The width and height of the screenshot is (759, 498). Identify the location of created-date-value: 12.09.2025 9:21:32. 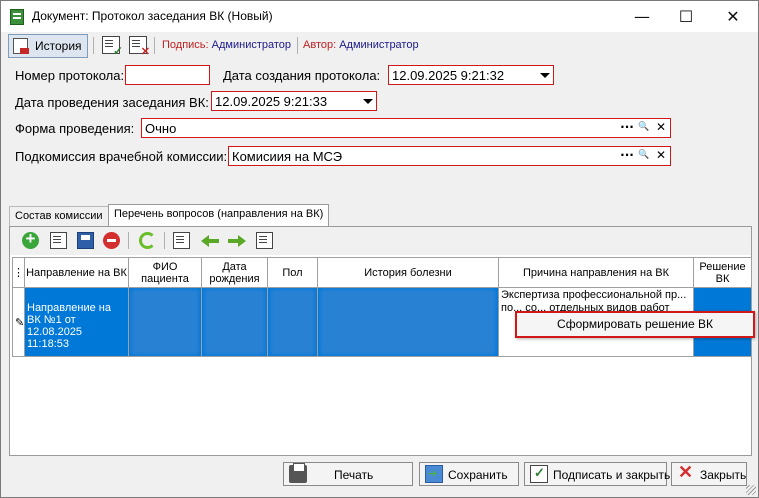
(448, 75).